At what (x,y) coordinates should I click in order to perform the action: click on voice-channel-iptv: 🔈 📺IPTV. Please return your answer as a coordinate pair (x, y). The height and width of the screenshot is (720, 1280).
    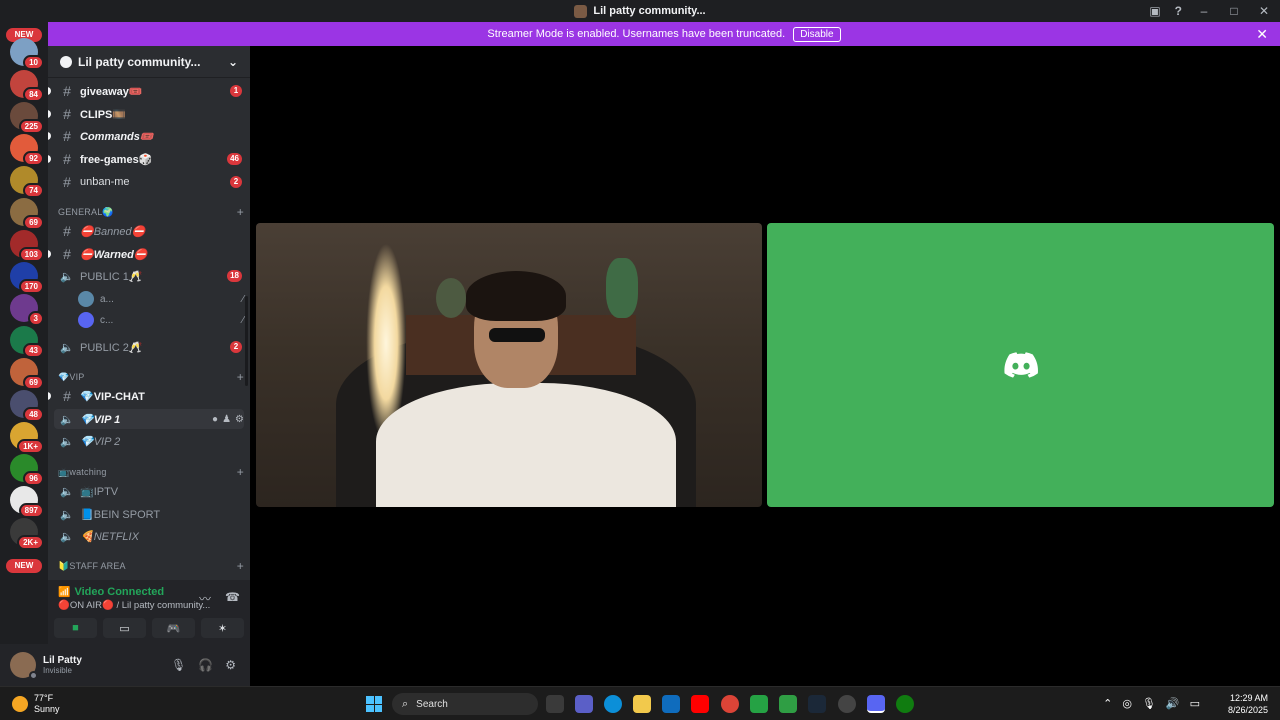
    Looking at the image, I should click on (149, 491).